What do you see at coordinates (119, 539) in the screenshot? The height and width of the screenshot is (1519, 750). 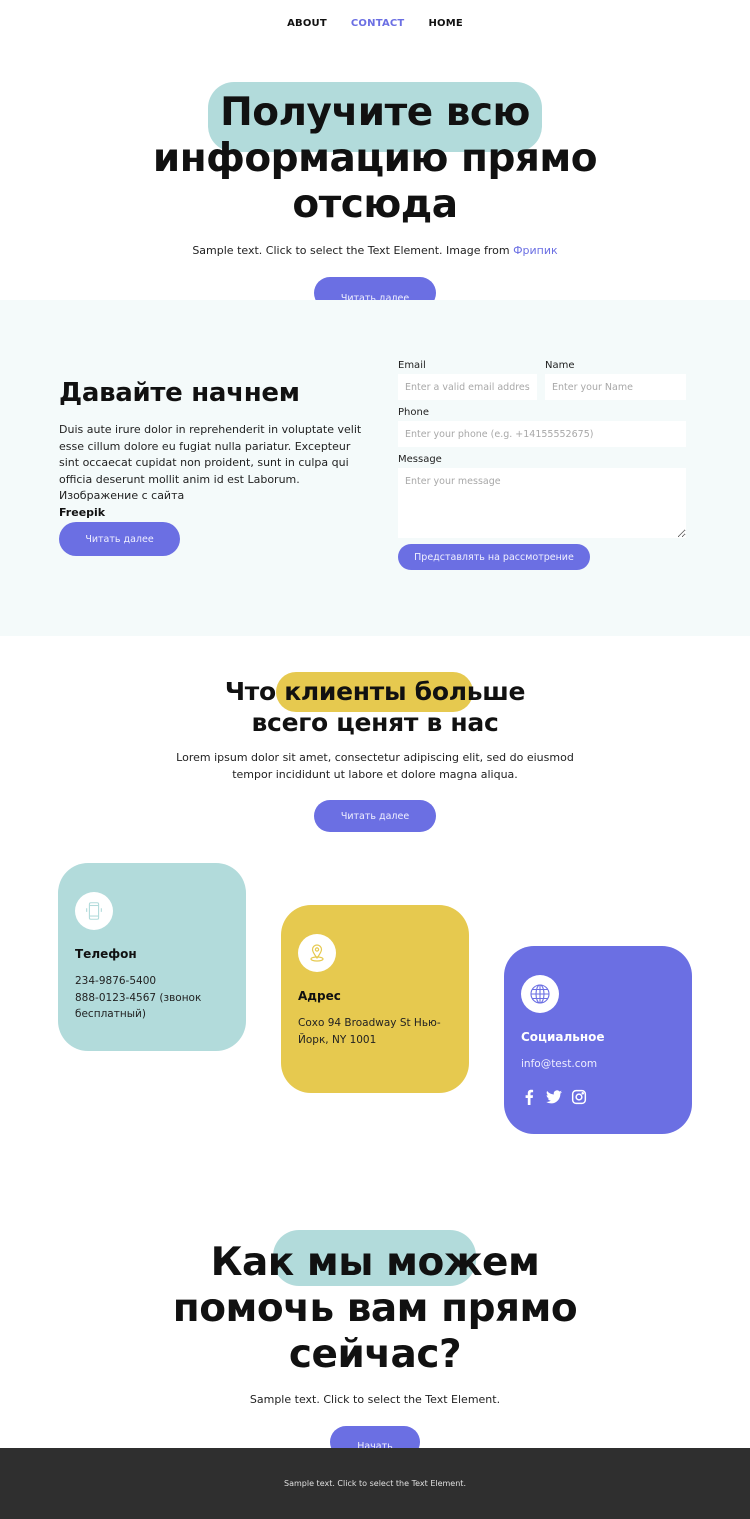 I see `read-more-button: Читать далее` at bounding box center [119, 539].